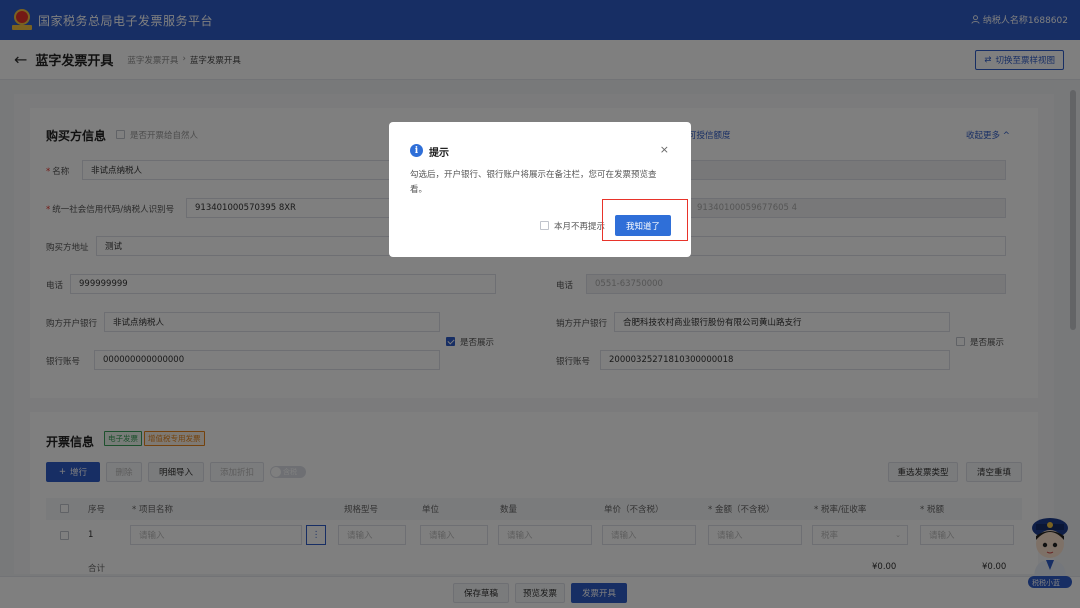 This screenshot has width=1080, height=608. Describe the element at coordinates (579, 226) in the screenshot. I see `dont-show-label: 本月不再提示` at that location.